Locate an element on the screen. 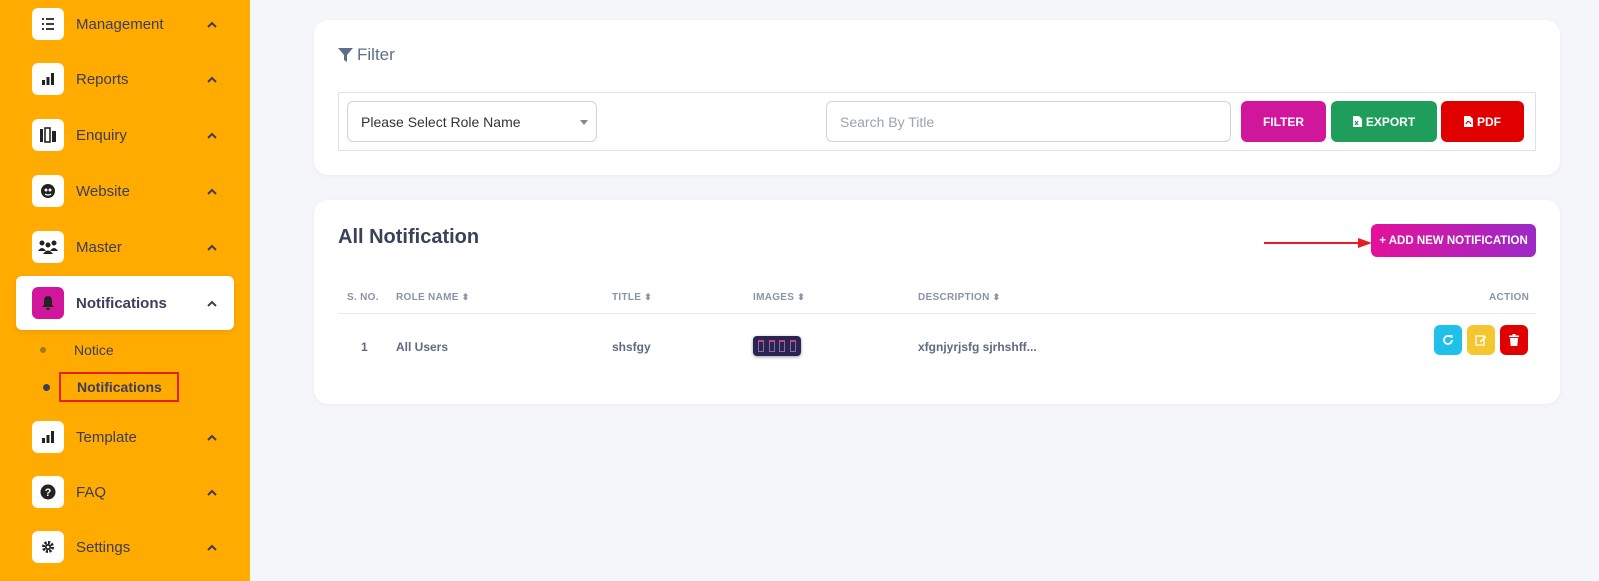  sidebar-item-settings: Settings is located at coordinates (125, 547).